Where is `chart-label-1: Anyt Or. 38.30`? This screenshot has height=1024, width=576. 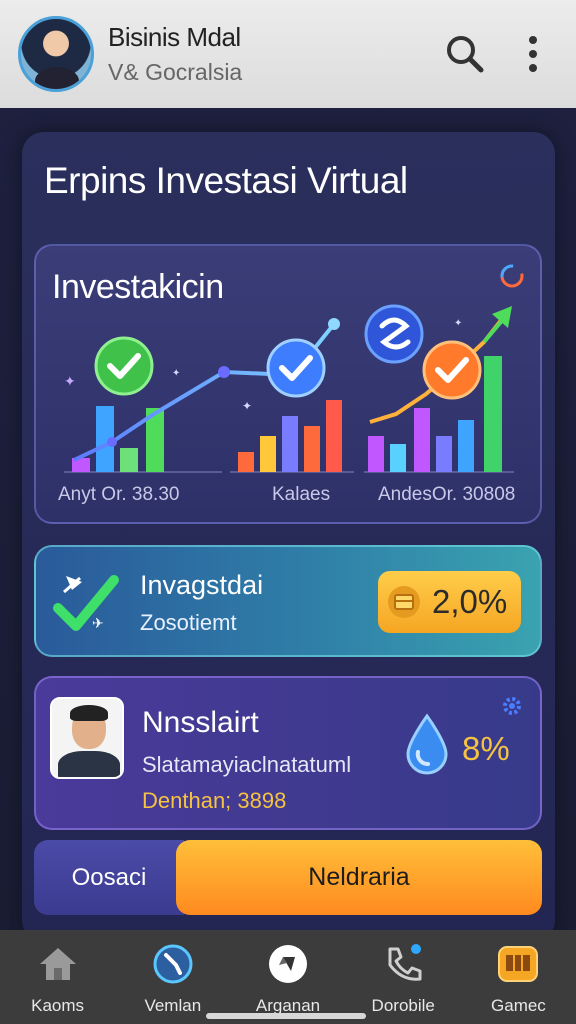
chart-label-1: Anyt Or. 38.30 is located at coordinates (119, 494).